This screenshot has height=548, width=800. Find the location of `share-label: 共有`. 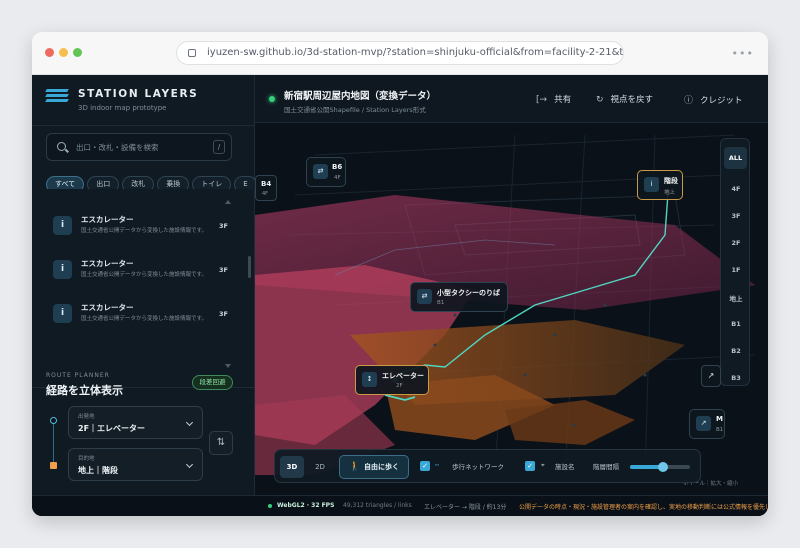

share-label: 共有 is located at coordinates (563, 100).